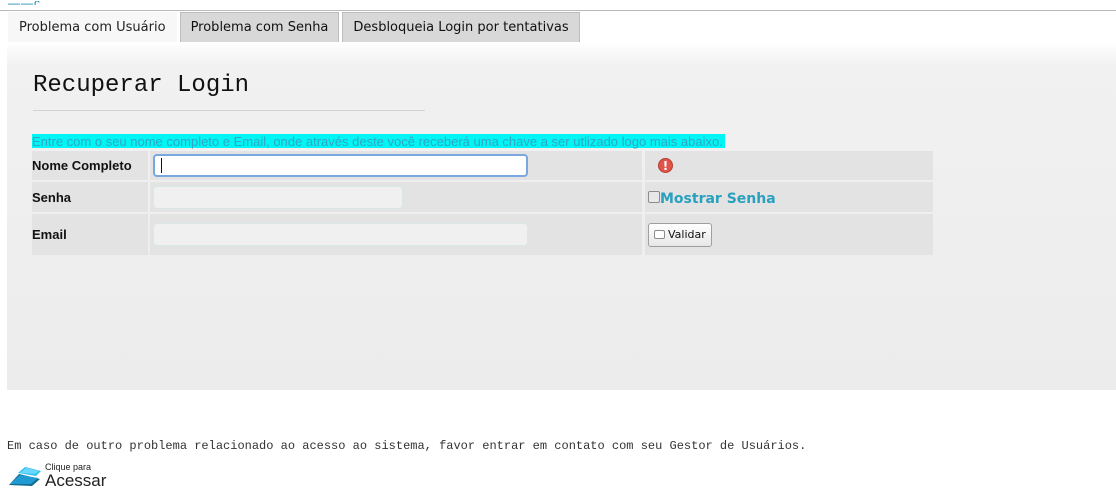 This screenshot has width=1116, height=500. What do you see at coordinates (141, 85) in the screenshot?
I see `page-title: Recuperar Login` at bounding box center [141, 85].